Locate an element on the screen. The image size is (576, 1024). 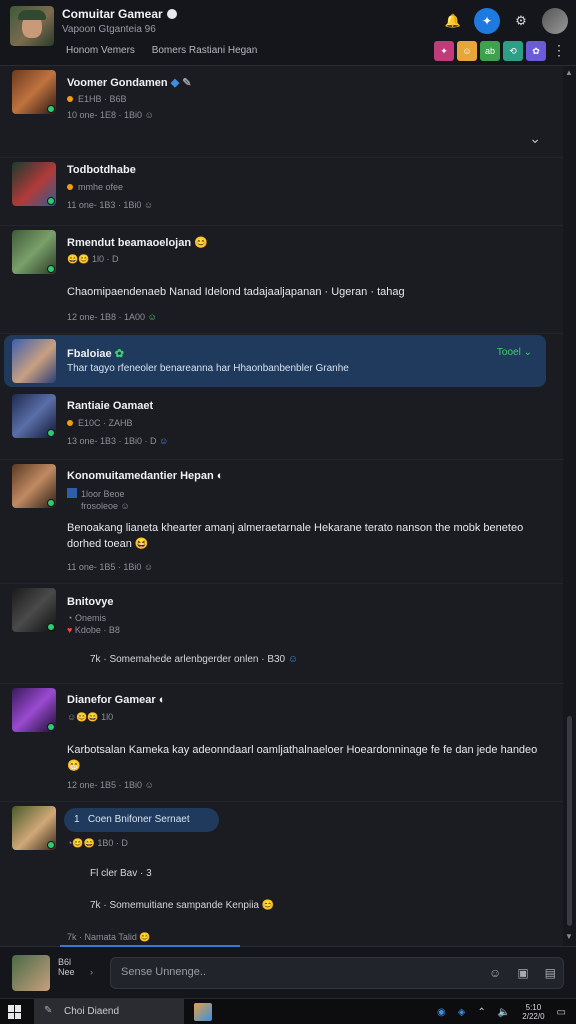
badge-icon: ◆ is located at coordinates (175, 83).